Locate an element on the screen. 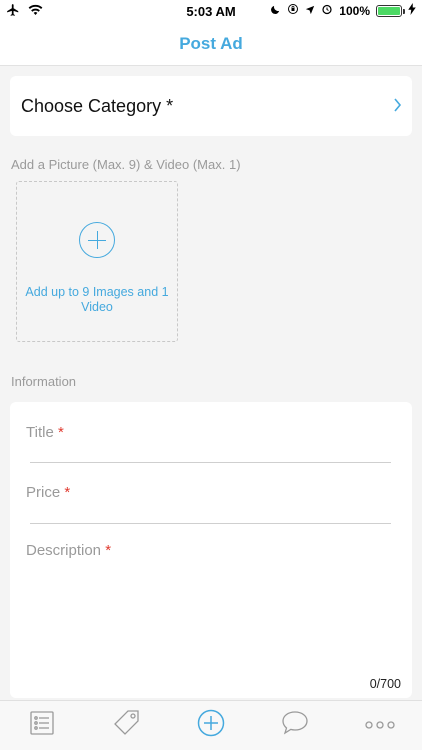 The height and width of the screenshot is (750, 422). location-icon is located at coordinates (310, 11).